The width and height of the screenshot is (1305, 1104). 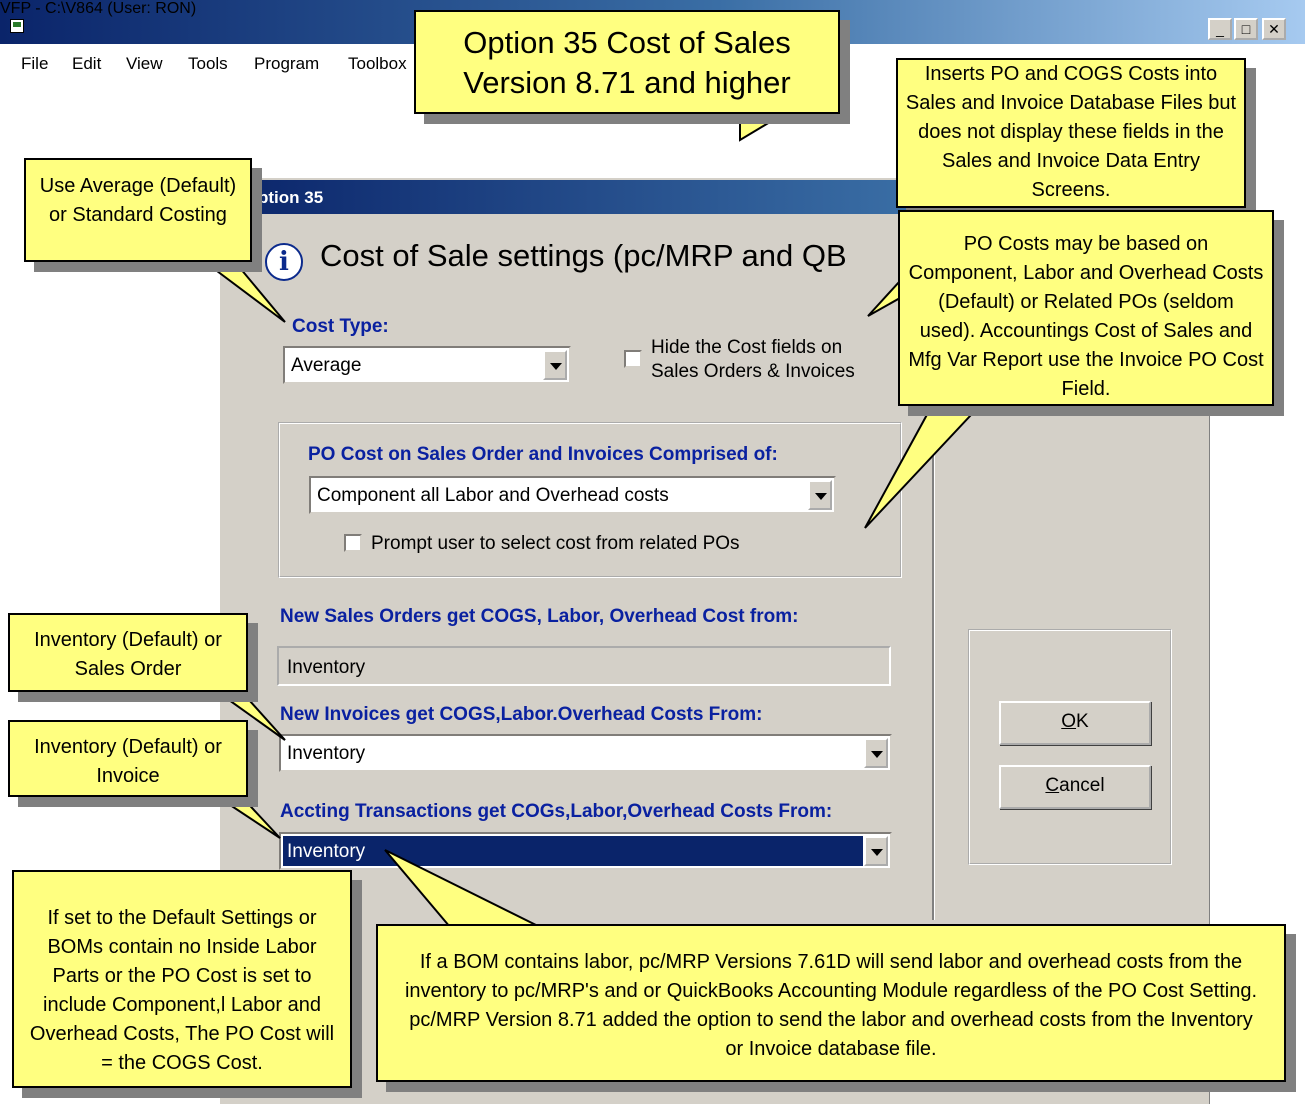 I want to click on button-panel, so click(x=1070, y=747).